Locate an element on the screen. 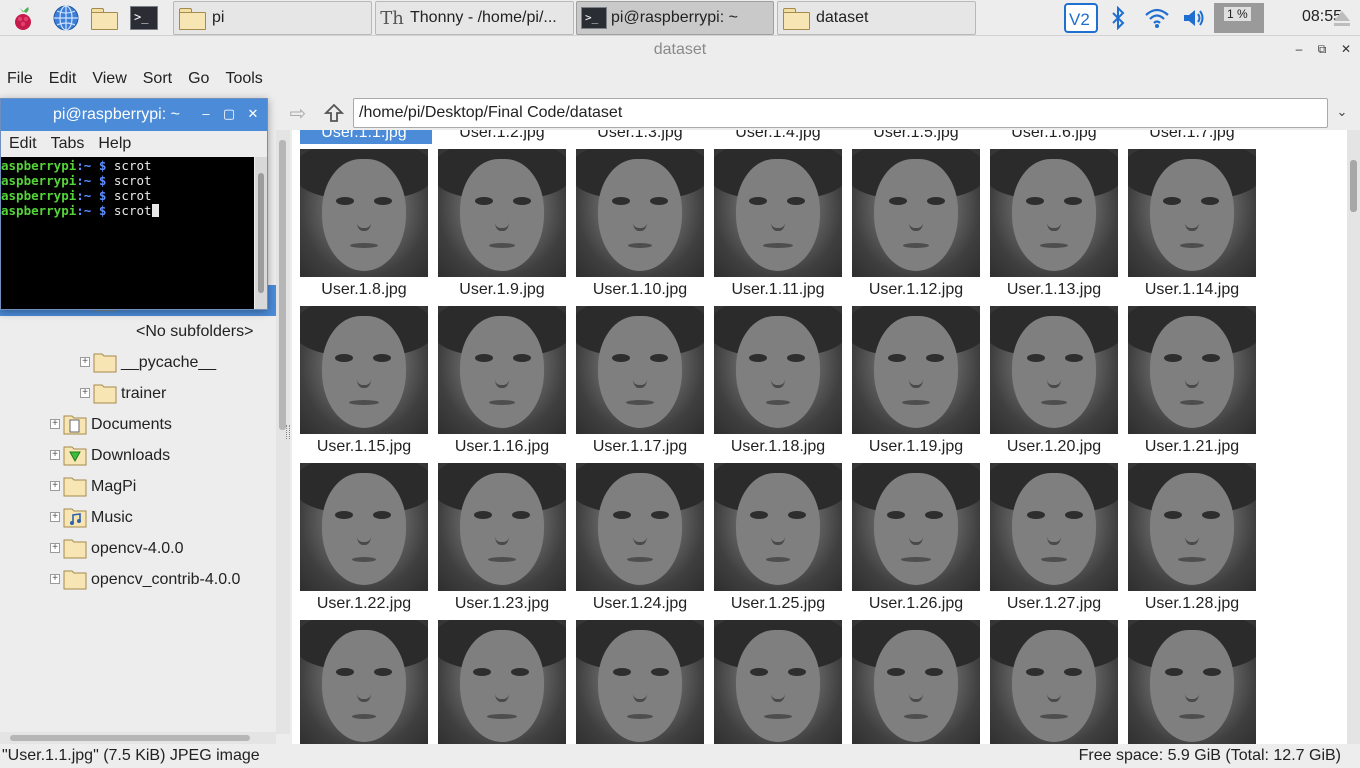 The width and height of the screenshot is (1360, 768). file-caption: User.1.10.jpg is located at coordinates (640, 290).